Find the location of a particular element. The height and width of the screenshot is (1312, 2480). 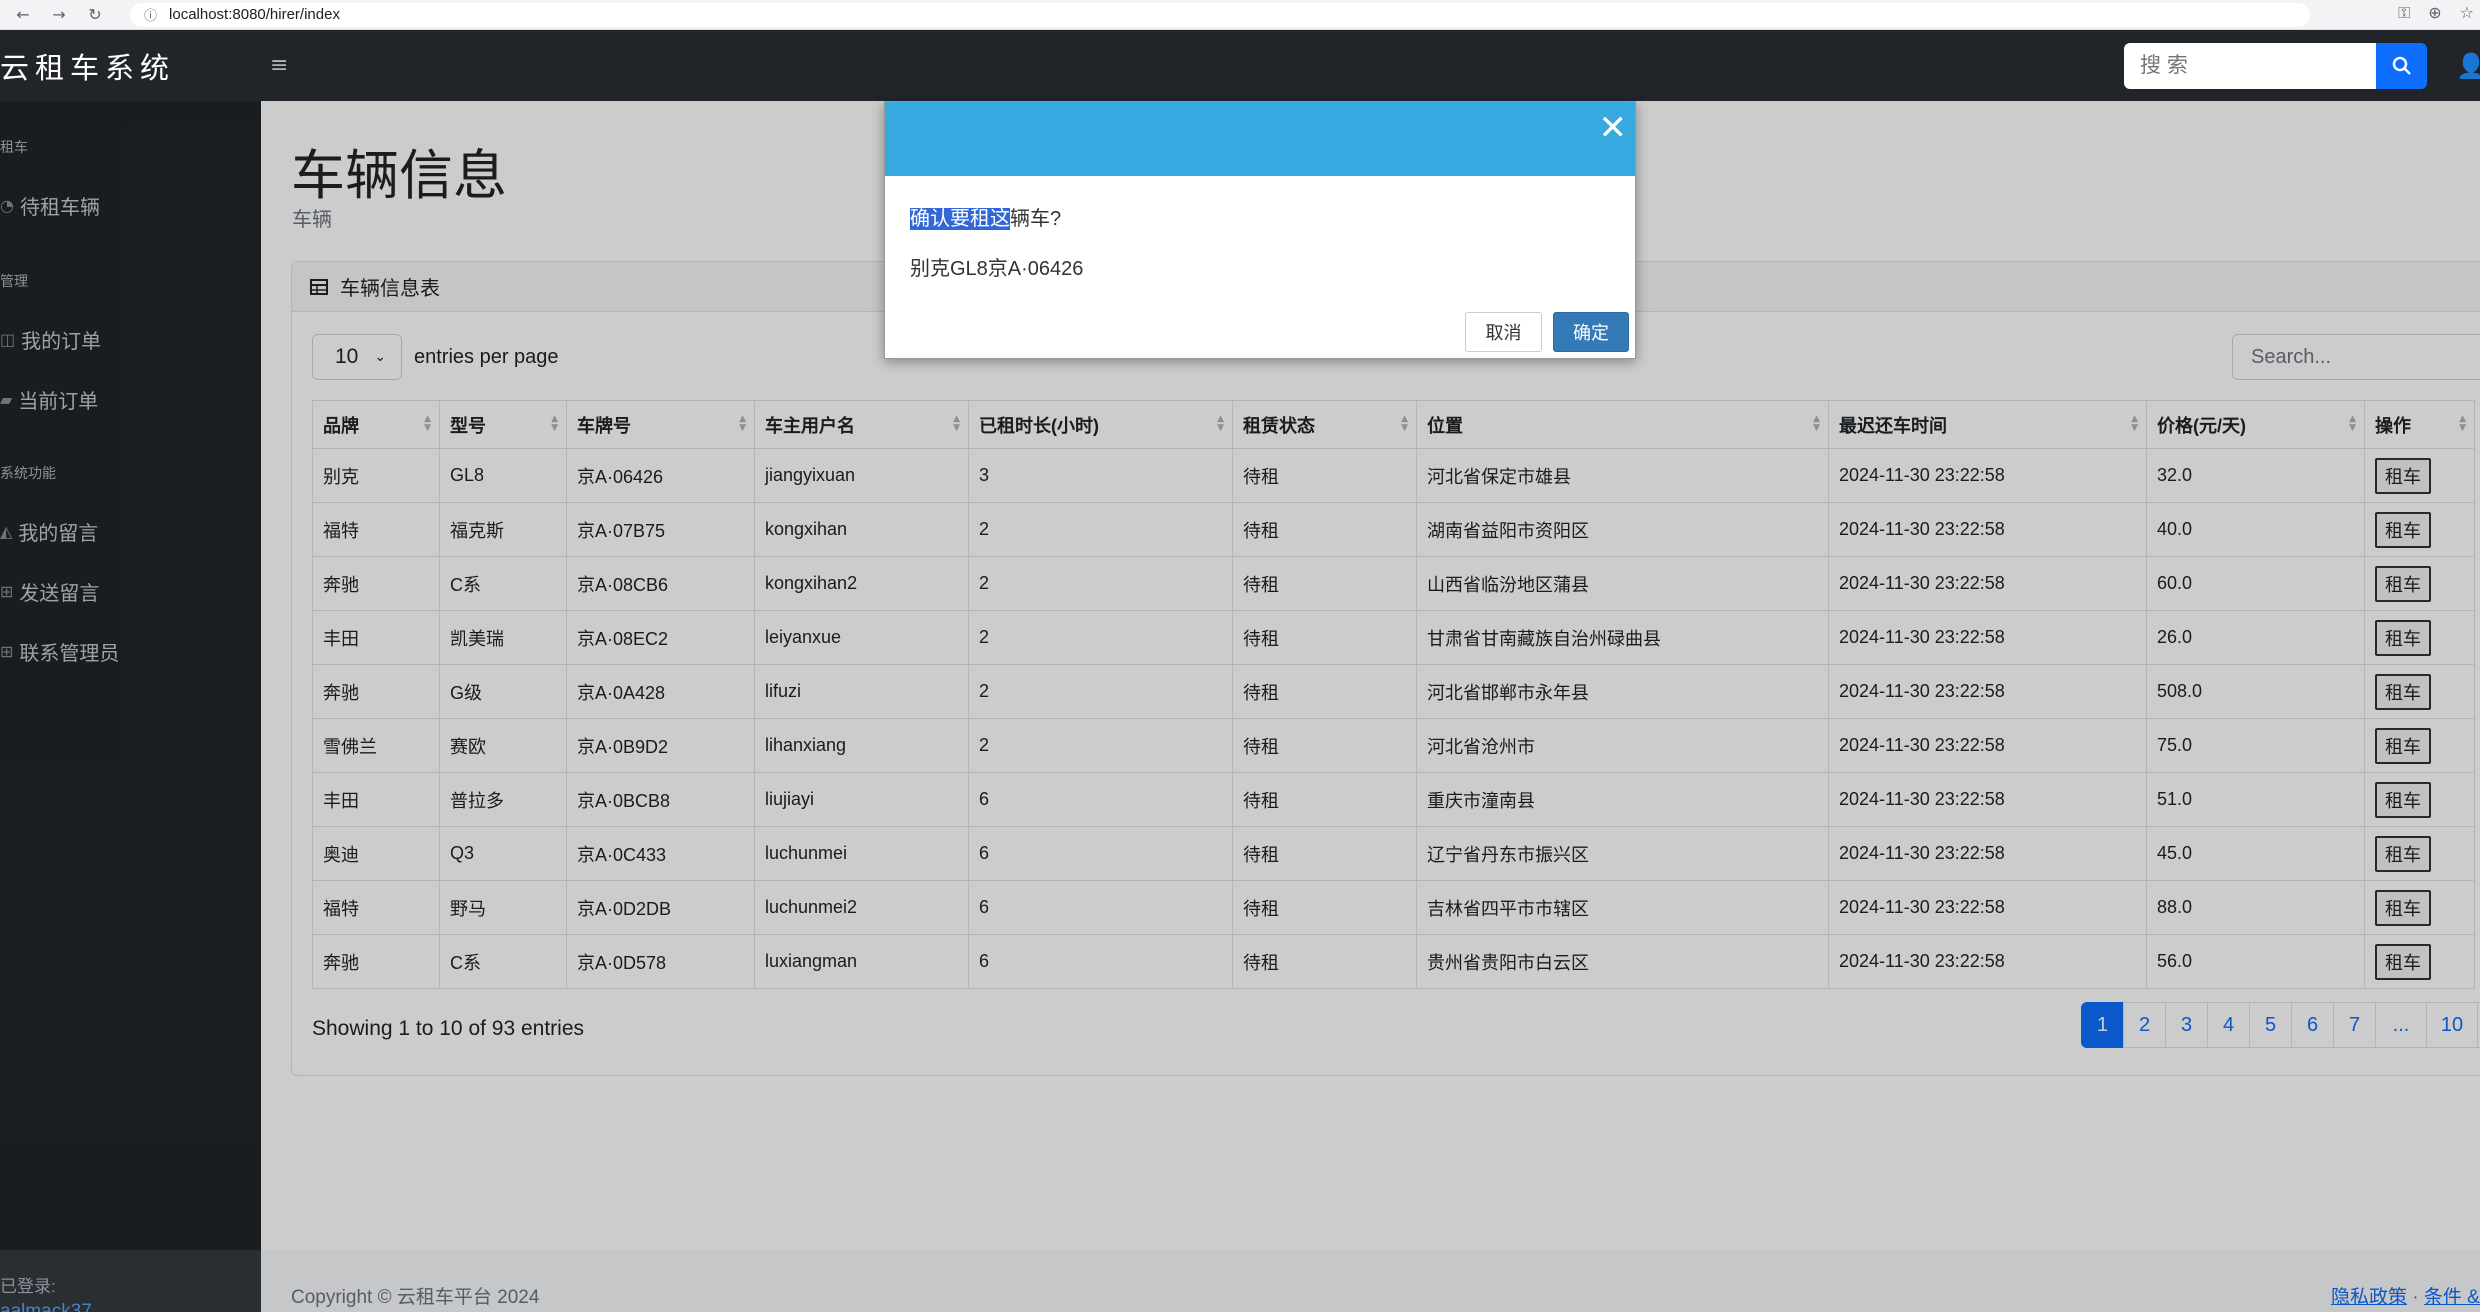

address-bar: ⓘ localhost:8080/hirer/index is located at coordinates (1220, 14).